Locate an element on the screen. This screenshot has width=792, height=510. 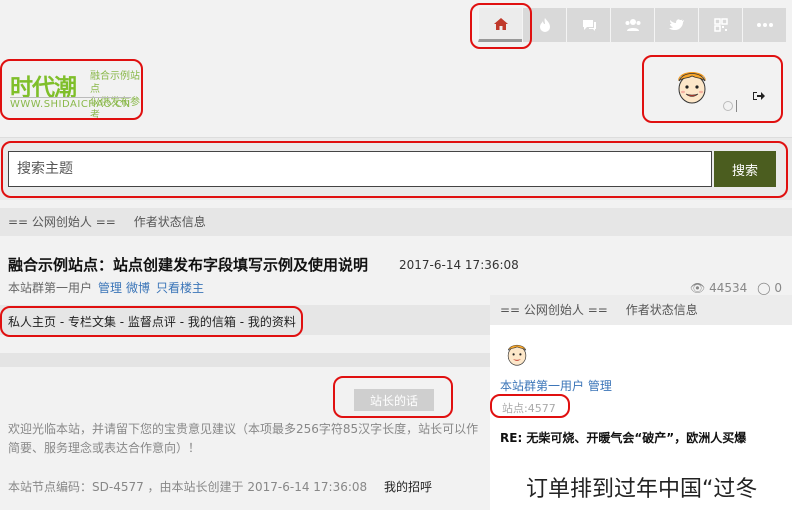
site-logo: 时代潮 融合示例站点 仅供发布参考 WWW.SHIDAICHAO.CN is located at coordinates (73, 91).